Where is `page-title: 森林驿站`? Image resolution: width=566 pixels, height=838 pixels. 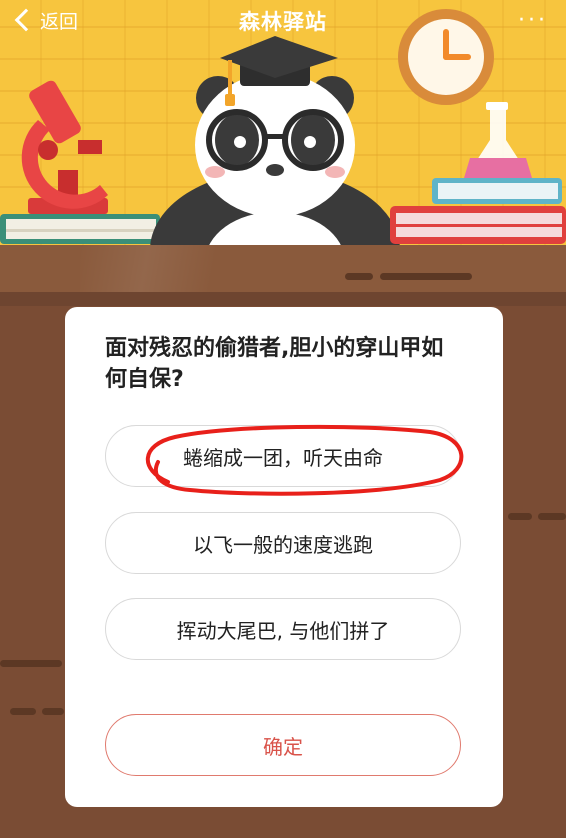
page-title: 森林驿站 is located at coordinates (283, 22).